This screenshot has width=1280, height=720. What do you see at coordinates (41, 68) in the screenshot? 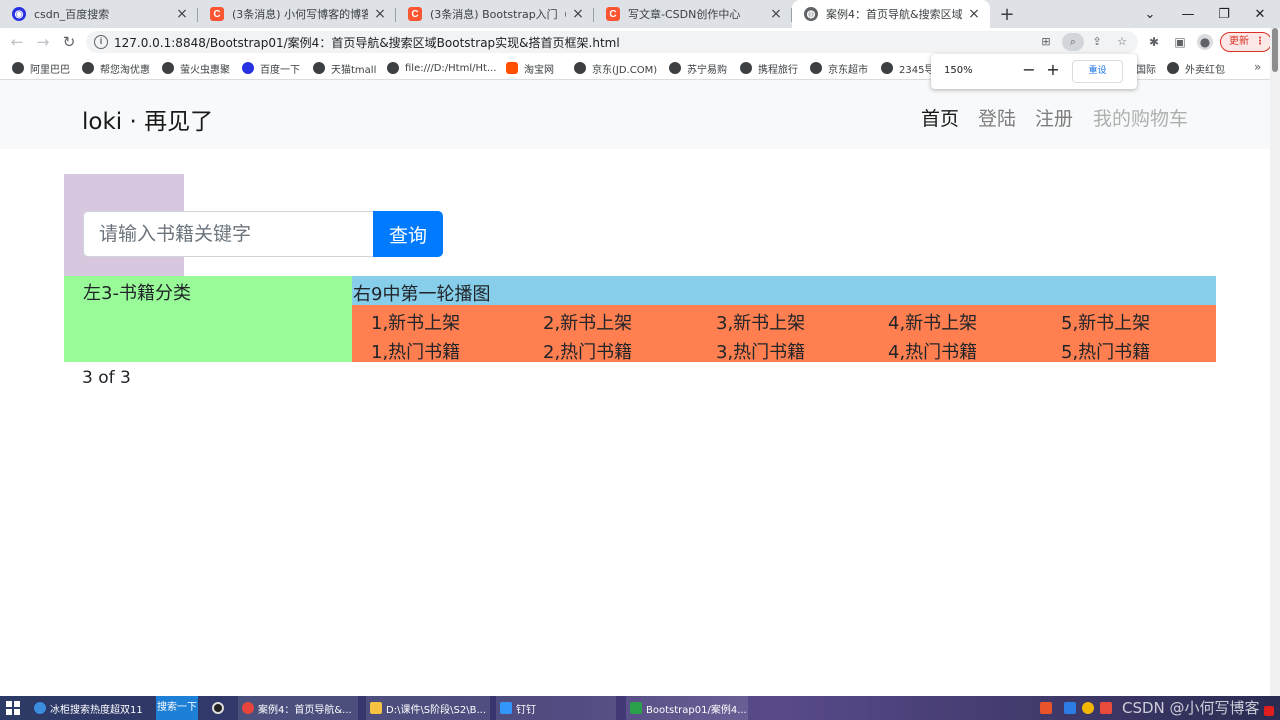
I see `bookmark-item: 阿里巴巴` at bounding box center [41, 68].